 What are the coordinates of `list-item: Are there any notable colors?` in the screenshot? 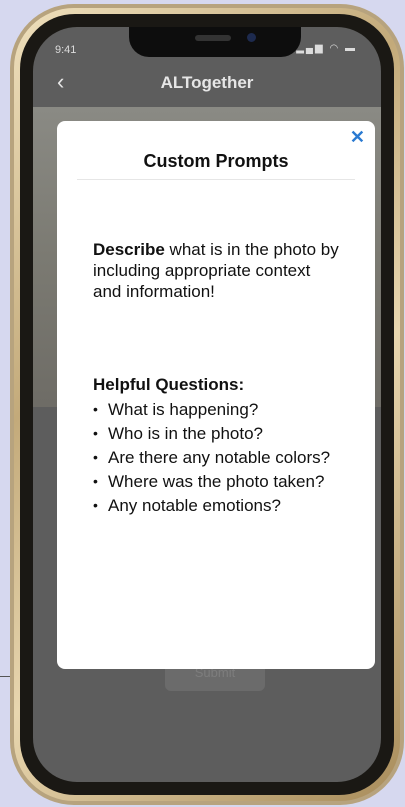 It's located at (218, 457).